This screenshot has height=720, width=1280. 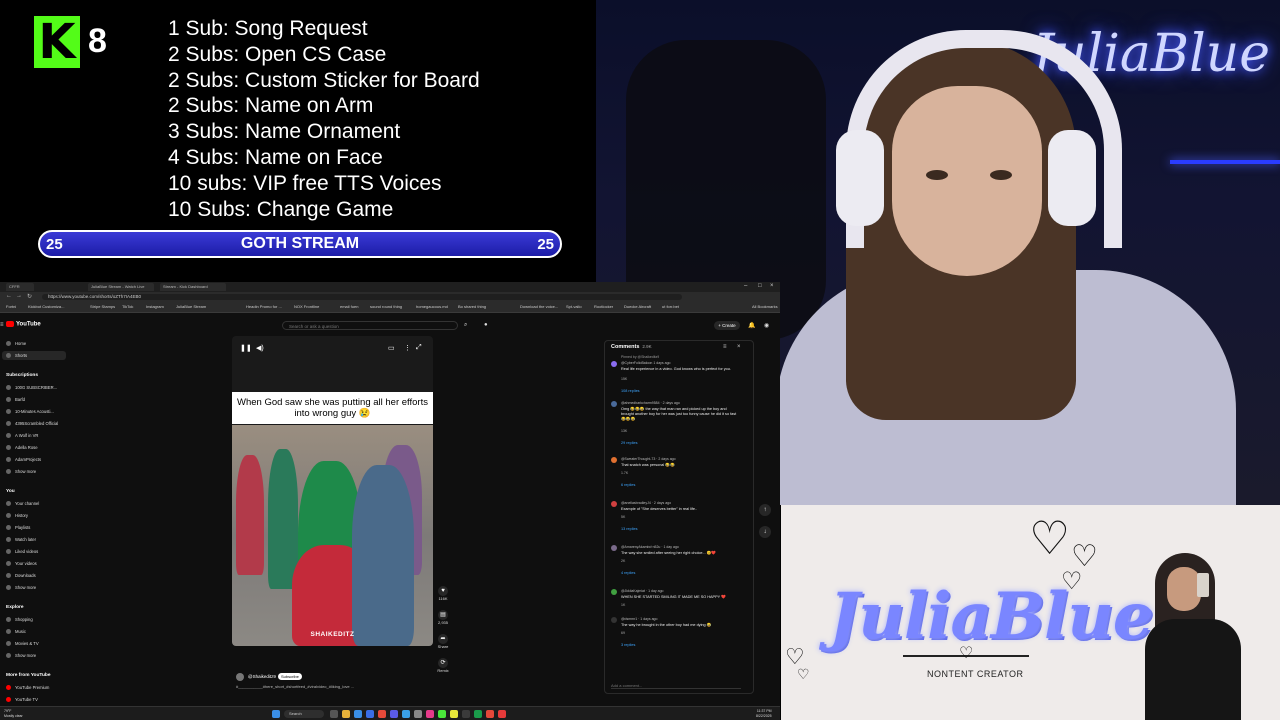 What do you see at coordinates (21, 564) in the screenshot?
I see `sidebar-item-your-videos: Your videos` at bounding box center [21, 564].